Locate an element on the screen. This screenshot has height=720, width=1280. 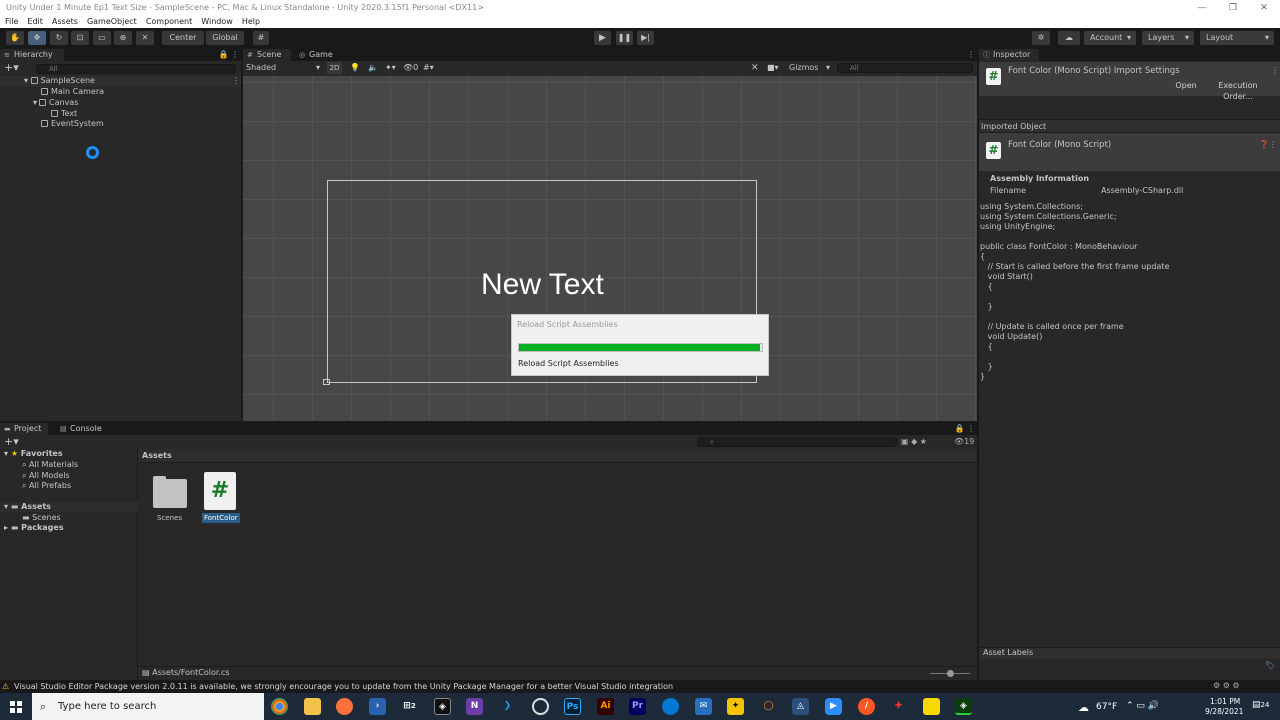
scenes-tile-label: Scenes is located at coordinates (169, 518).